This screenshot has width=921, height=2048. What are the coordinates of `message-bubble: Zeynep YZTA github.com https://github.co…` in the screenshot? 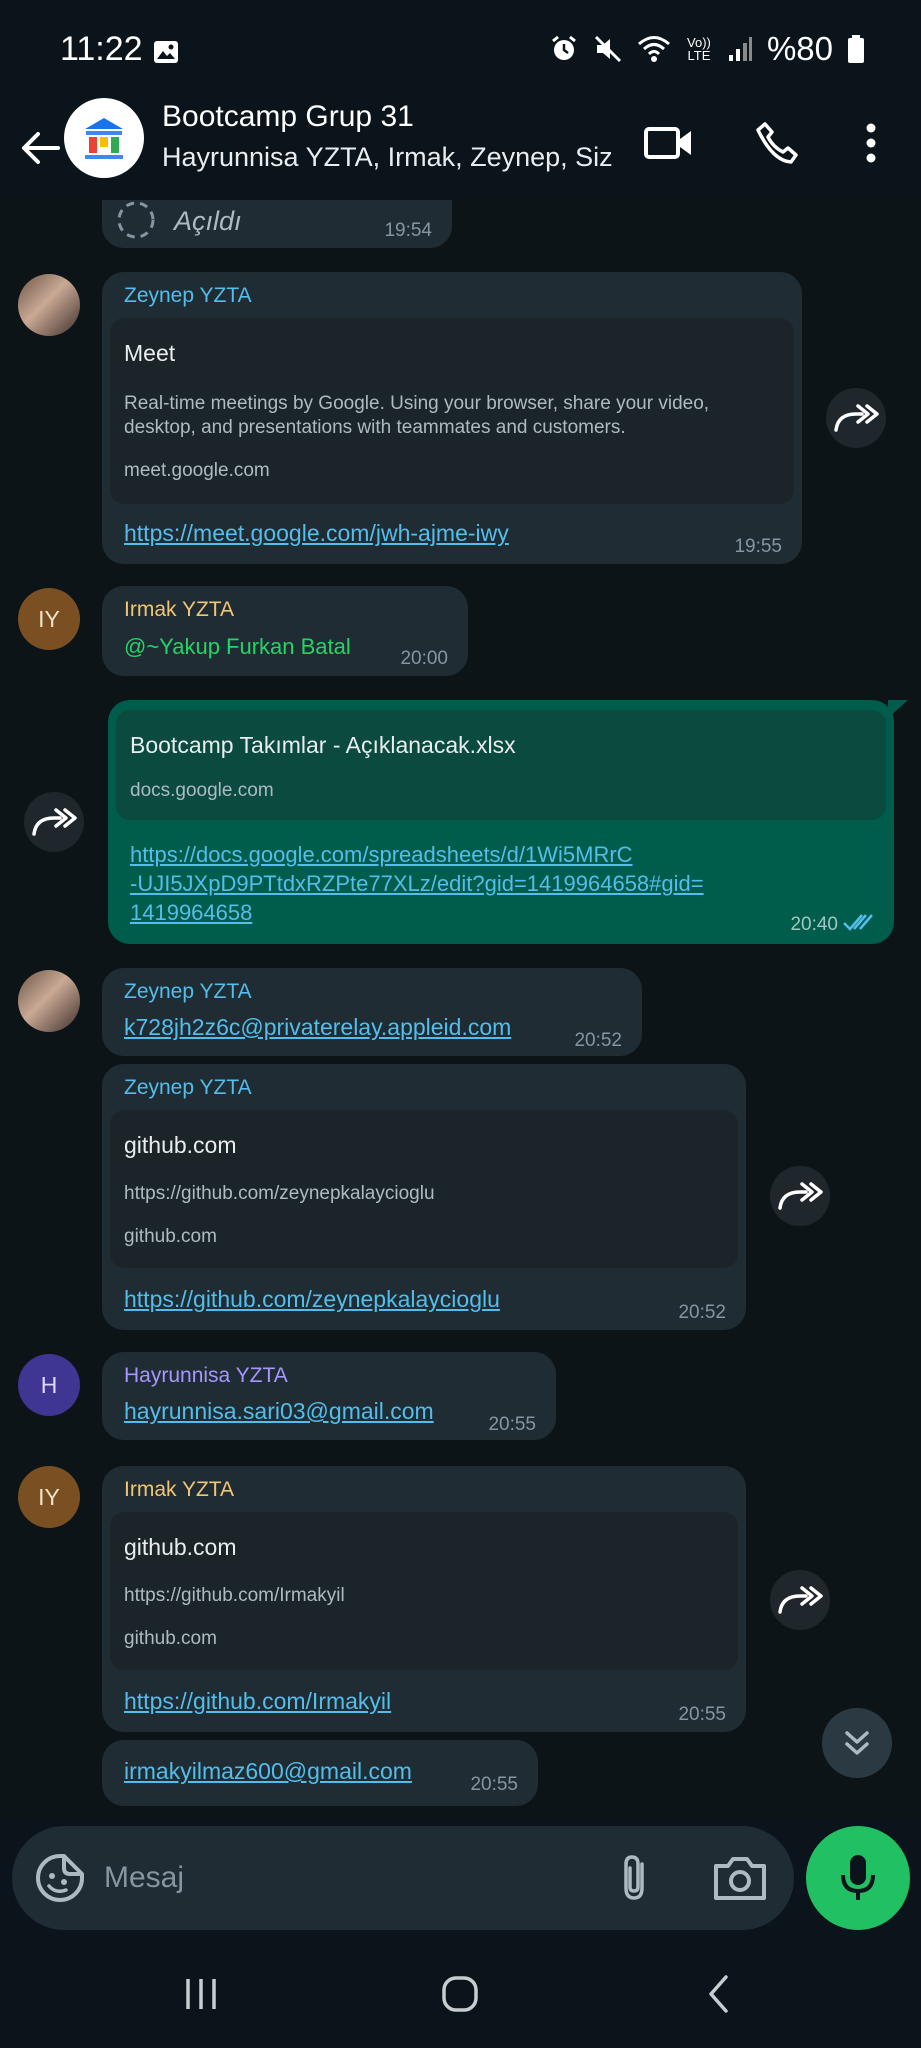 It's located at (424, 1197).